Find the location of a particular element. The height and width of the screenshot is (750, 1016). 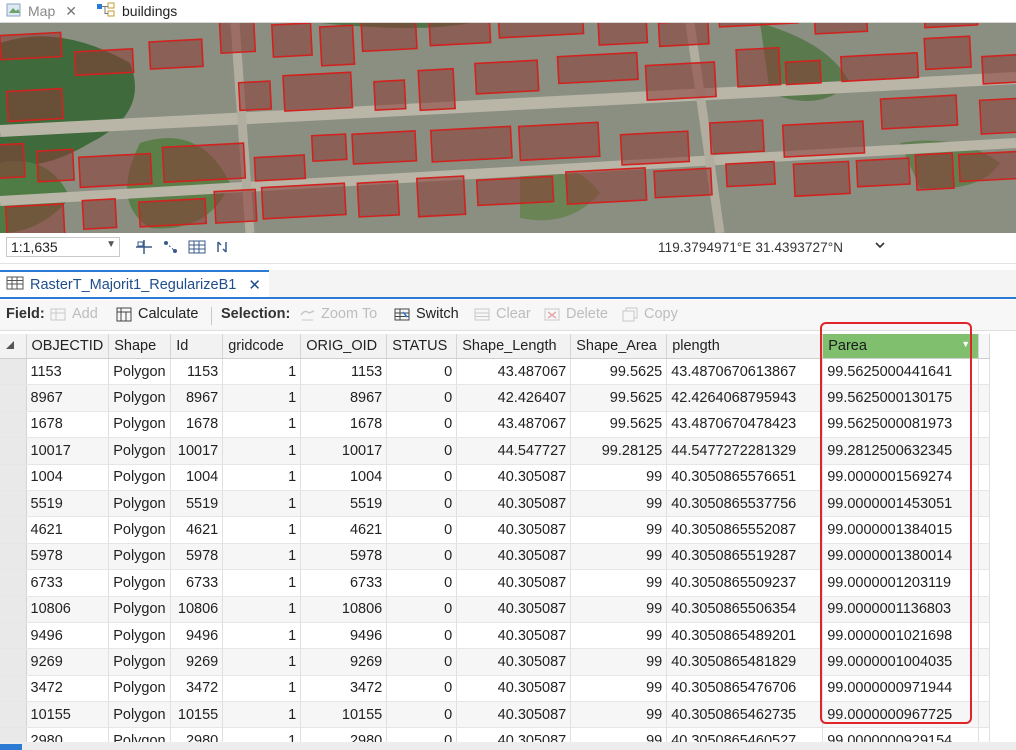

cell-objectid: 5978 is located at coordinates (68, 557).